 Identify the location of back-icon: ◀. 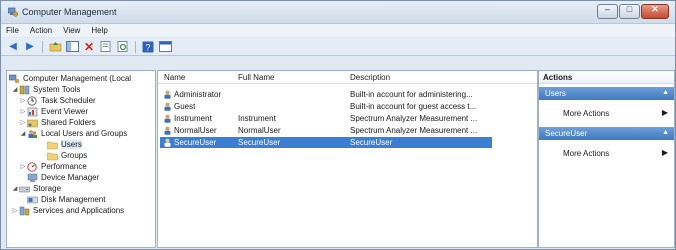
(13, 46).